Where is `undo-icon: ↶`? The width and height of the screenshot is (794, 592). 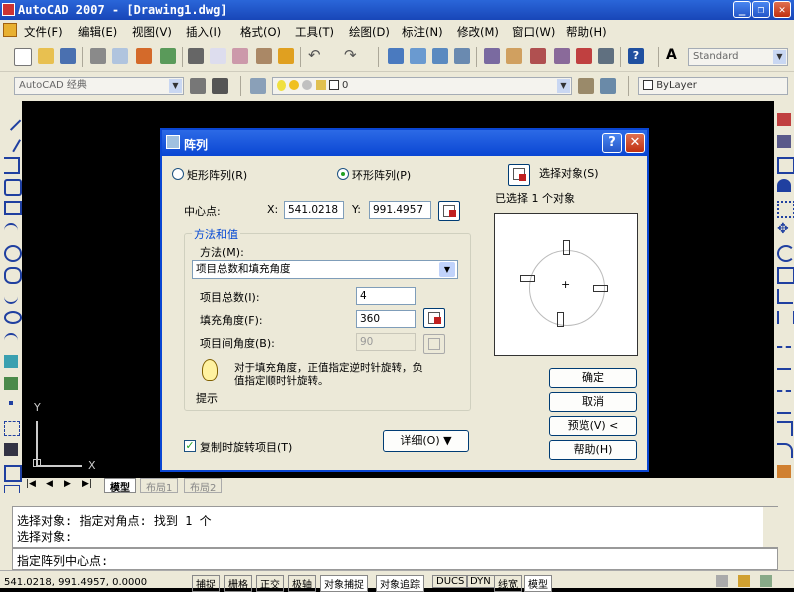
undo-icon: ↶ is located at coordinates (316, 56).